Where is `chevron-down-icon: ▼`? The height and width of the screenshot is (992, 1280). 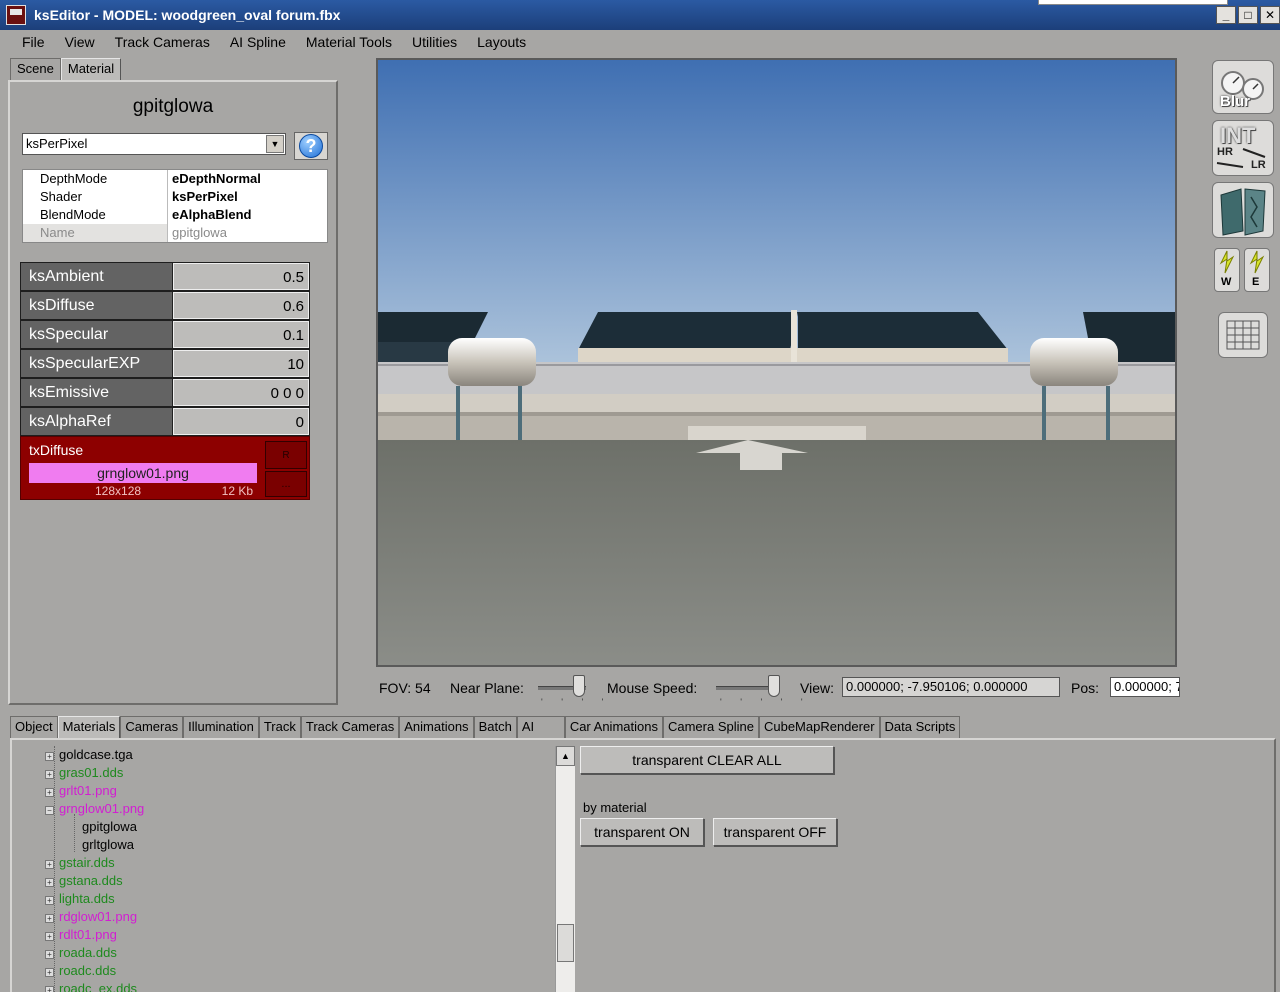
chevron-down-icon: ▼ is located at coordinates (275, 144).